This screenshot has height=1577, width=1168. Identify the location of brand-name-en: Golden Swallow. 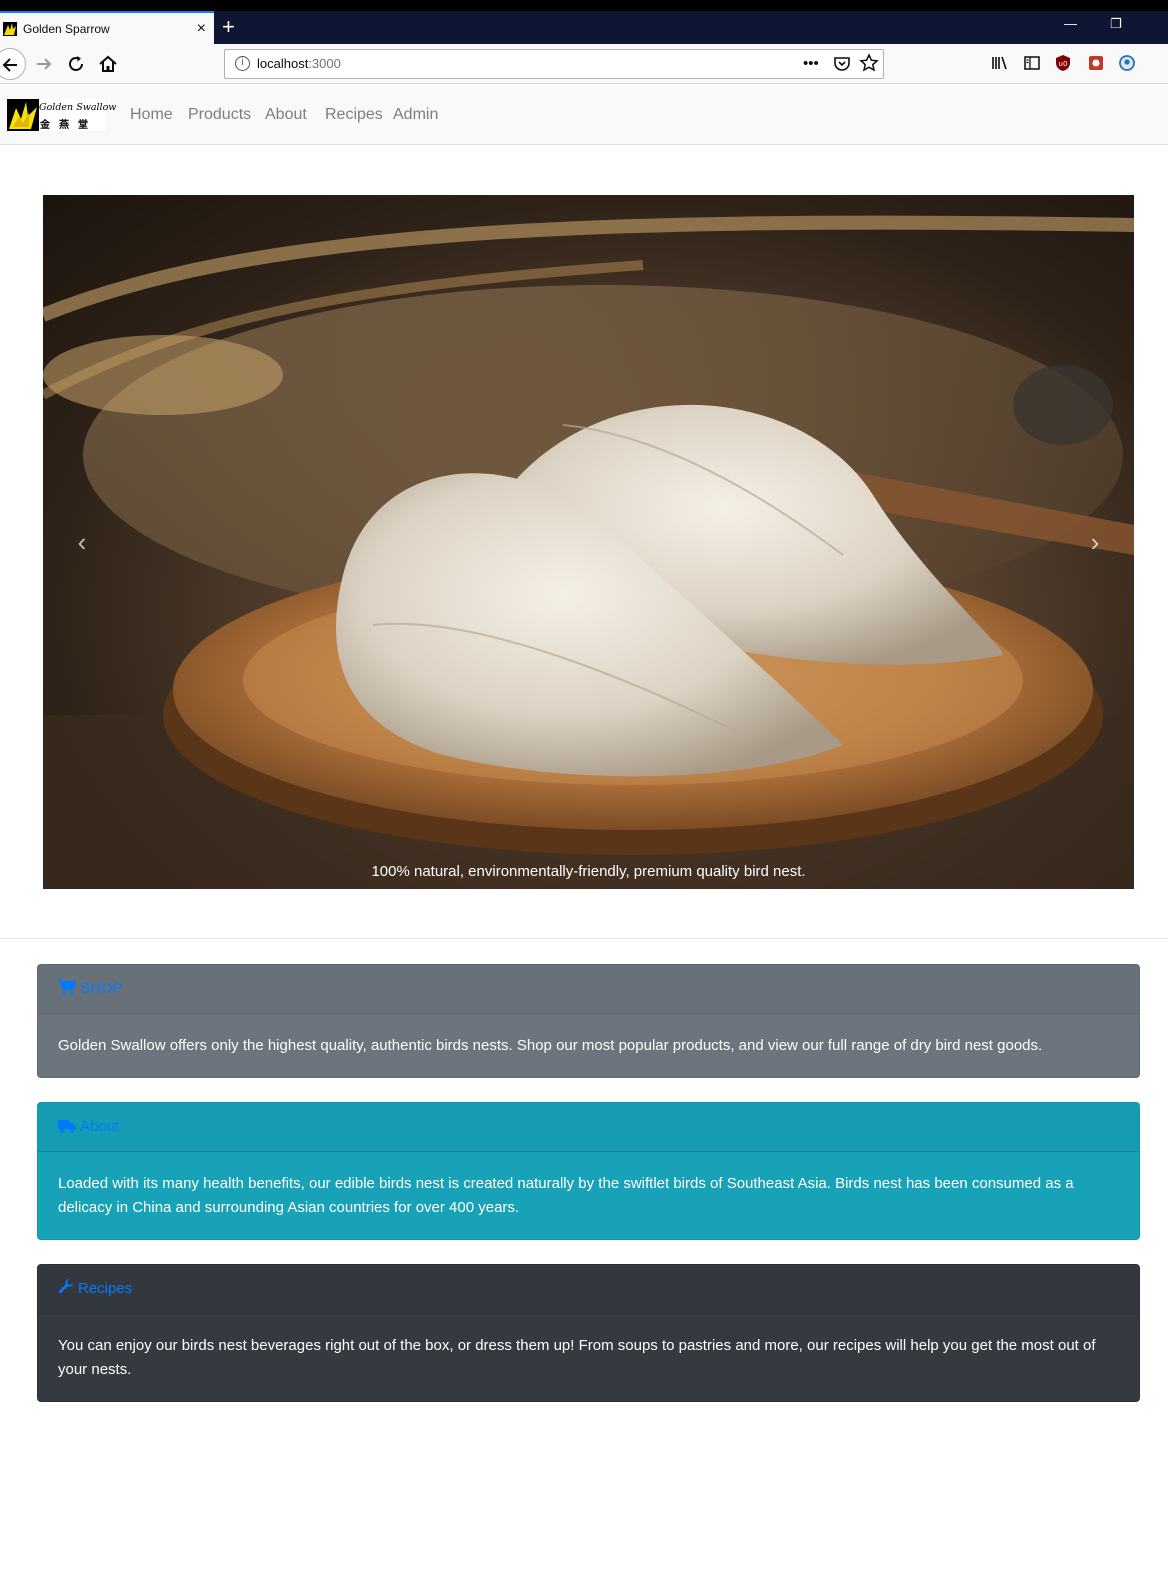
(78, 107).